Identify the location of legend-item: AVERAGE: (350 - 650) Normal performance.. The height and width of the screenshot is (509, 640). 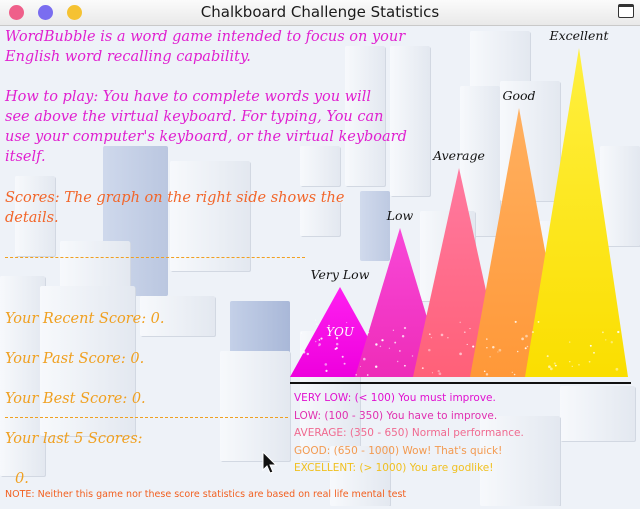
(409, 434).